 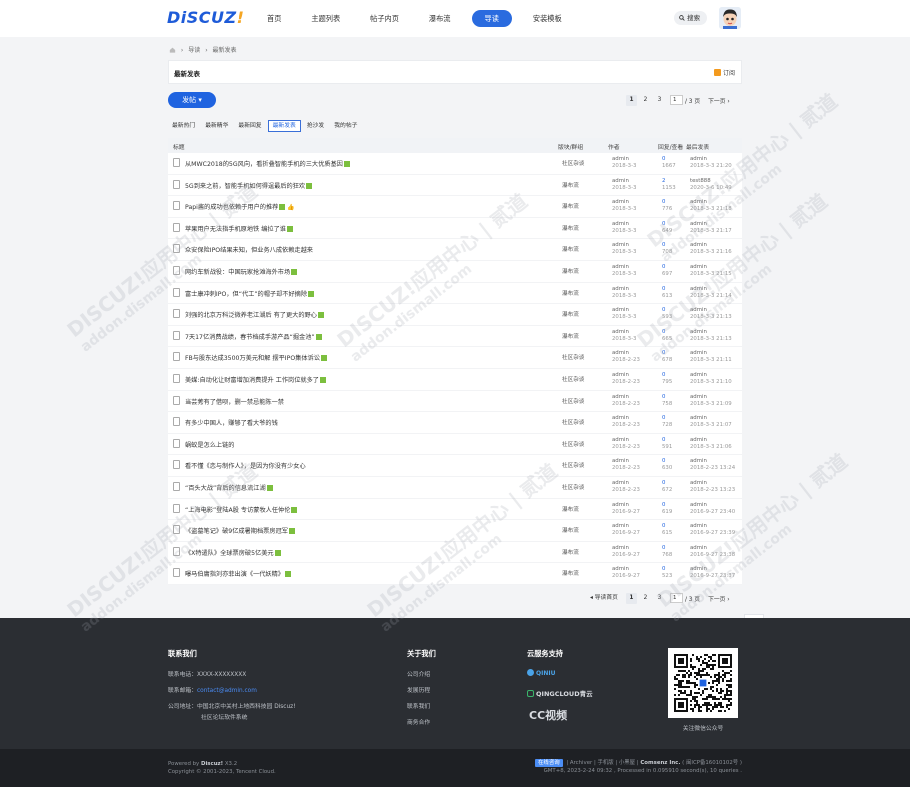 I want to click on thread-title-link: FB与股东达成3500万美元和解 摆平IPO集体诉讼, so click(x=256, y=357).